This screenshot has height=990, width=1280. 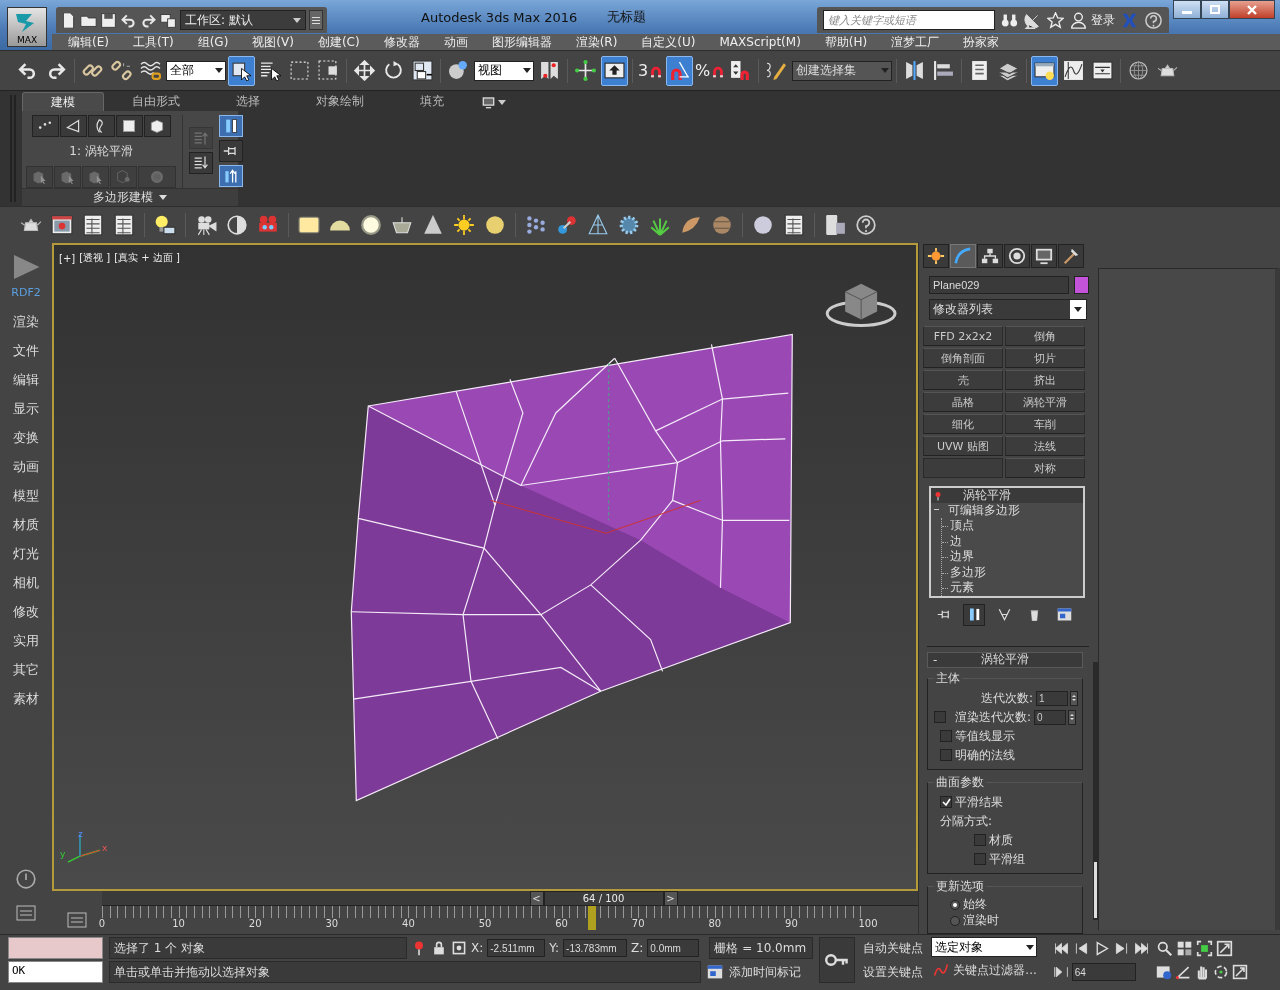 I want to click on modifier-button: 对称, so click(x=1045, y=468).